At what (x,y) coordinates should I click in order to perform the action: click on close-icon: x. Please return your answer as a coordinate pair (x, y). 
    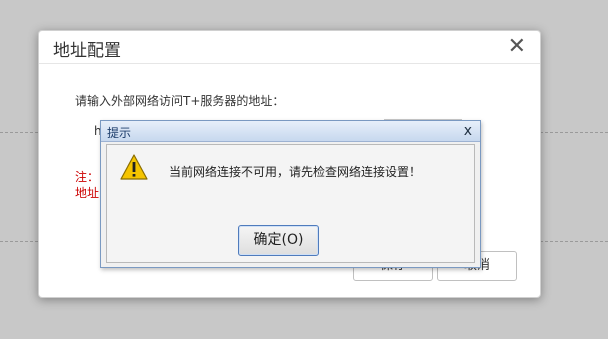
    Looking at the image, I should click on (468, 131).